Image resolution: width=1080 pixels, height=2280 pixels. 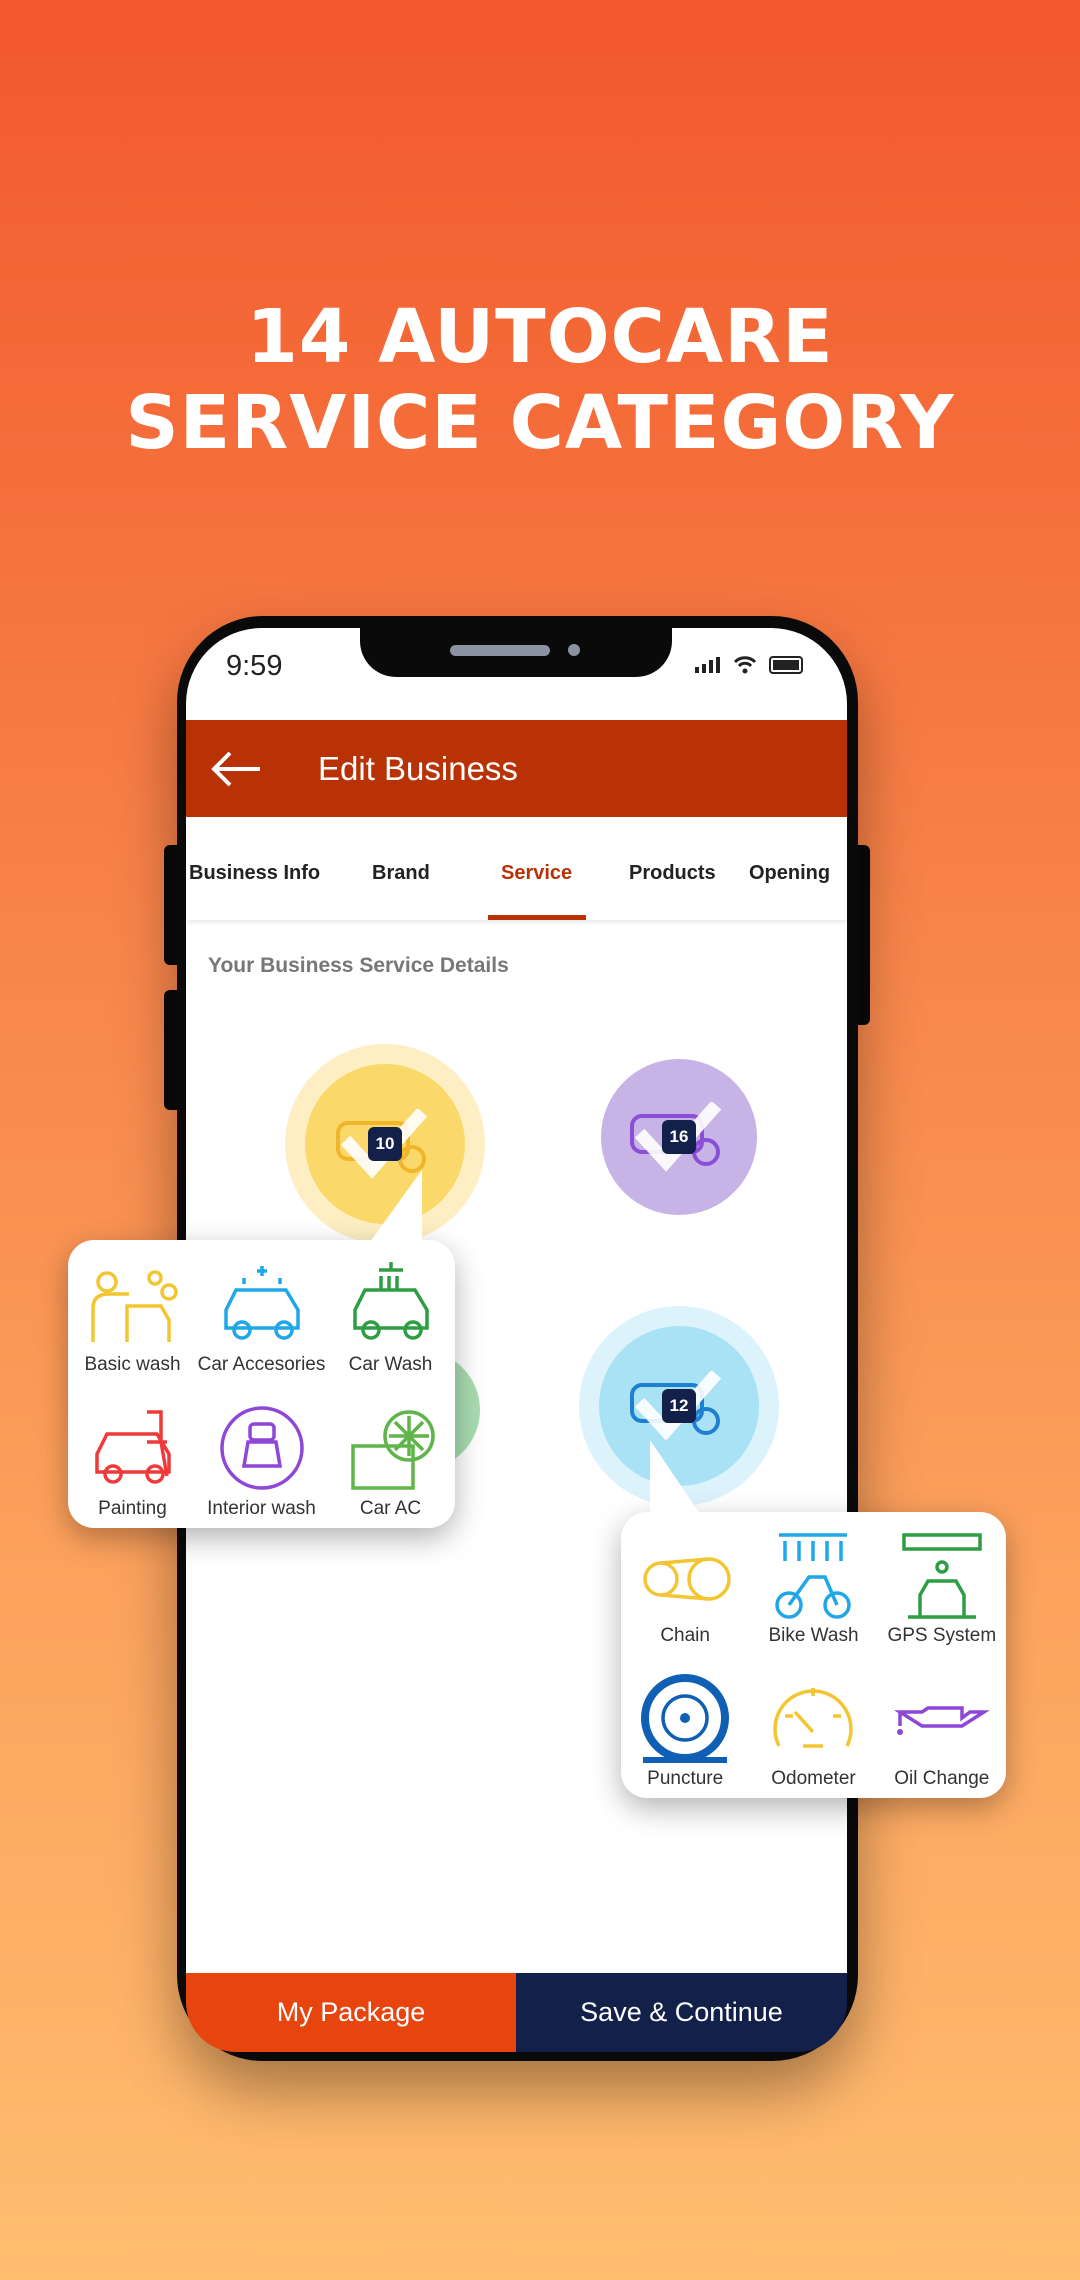 I want to click on service-label: Car Wash, so click(x=390, y=1364).